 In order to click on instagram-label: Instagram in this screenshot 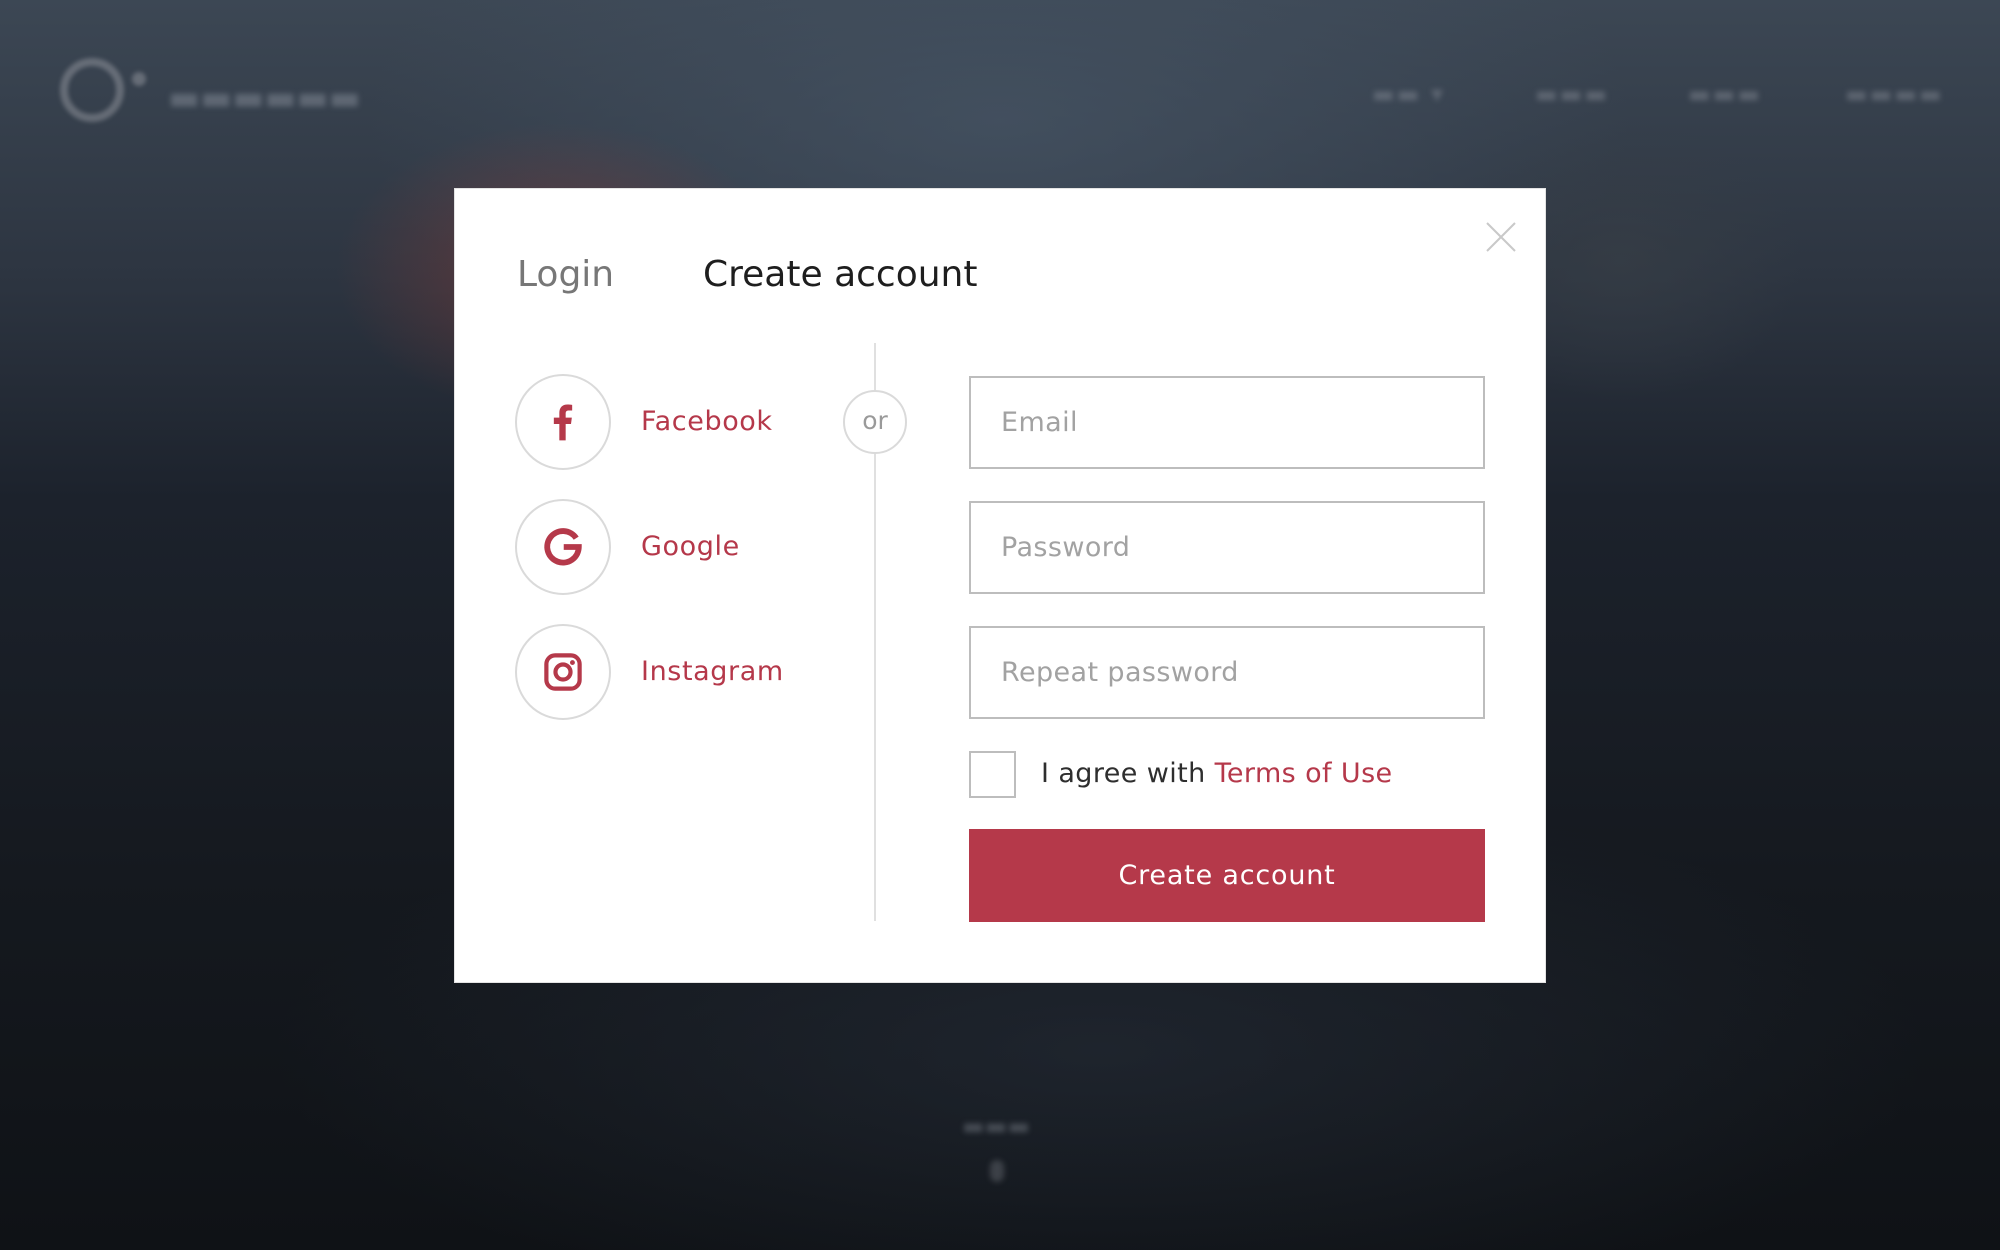, I will do `click(712, 671)`.